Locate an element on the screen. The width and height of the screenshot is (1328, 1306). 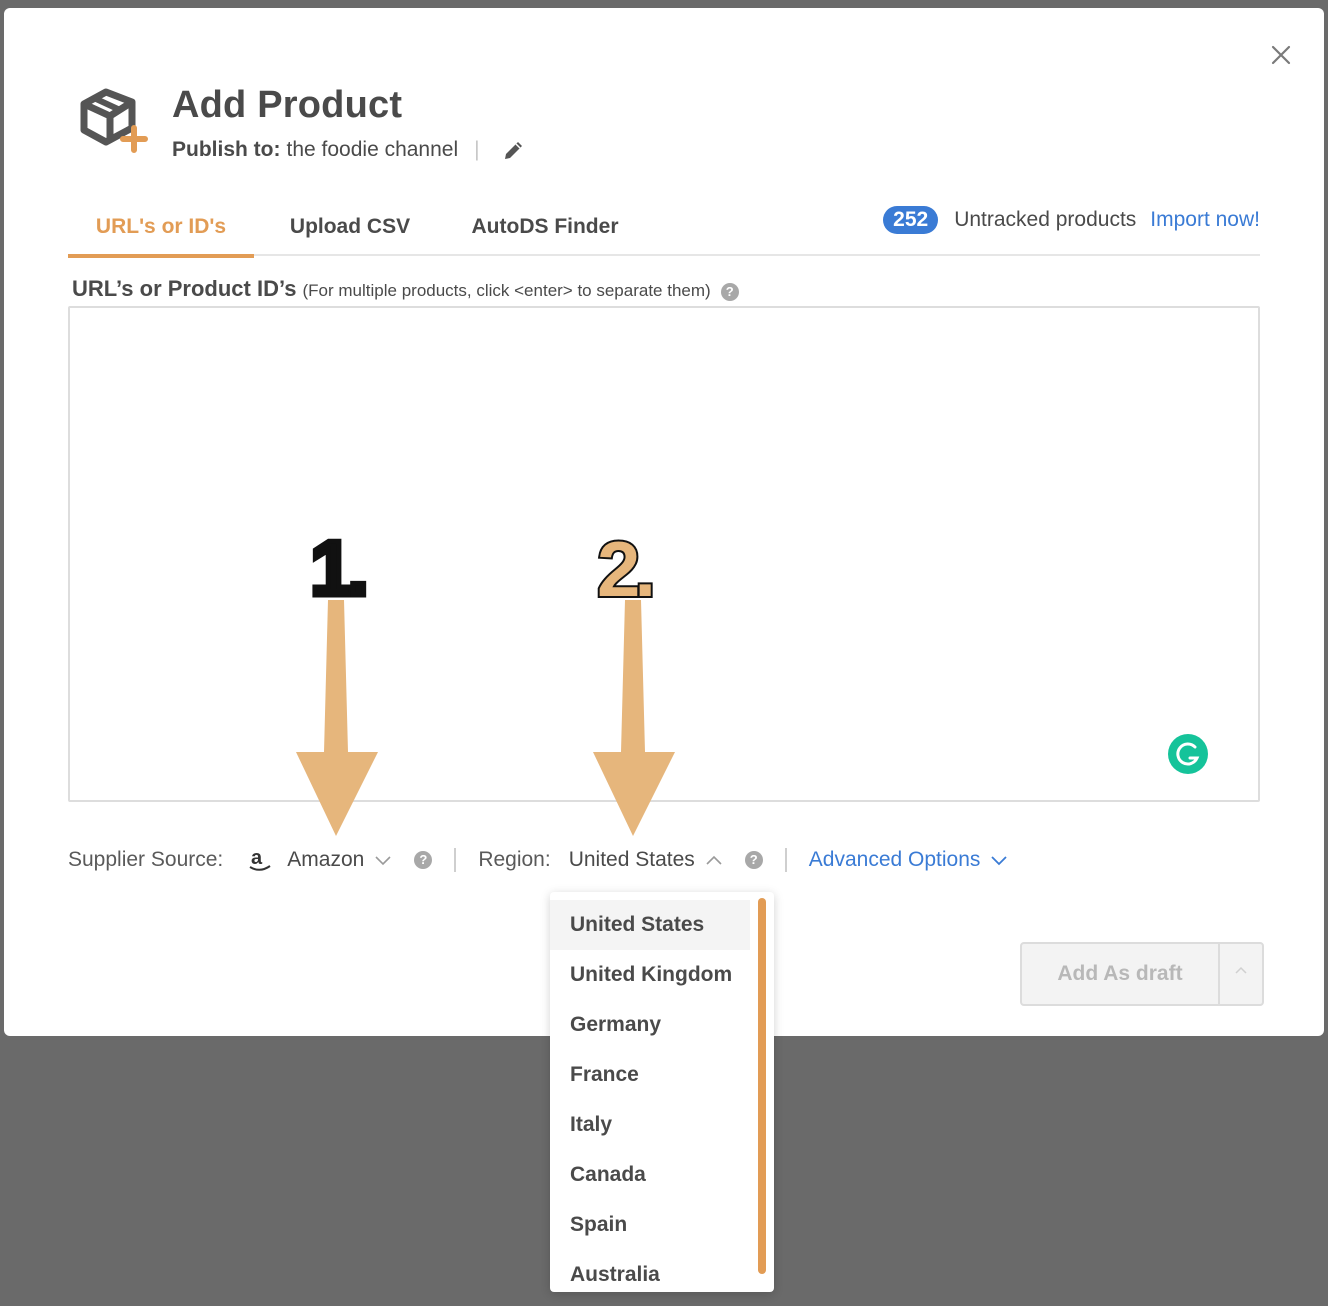
step-1-arrow-annotation: 1. is located at coordinates (337, 679).